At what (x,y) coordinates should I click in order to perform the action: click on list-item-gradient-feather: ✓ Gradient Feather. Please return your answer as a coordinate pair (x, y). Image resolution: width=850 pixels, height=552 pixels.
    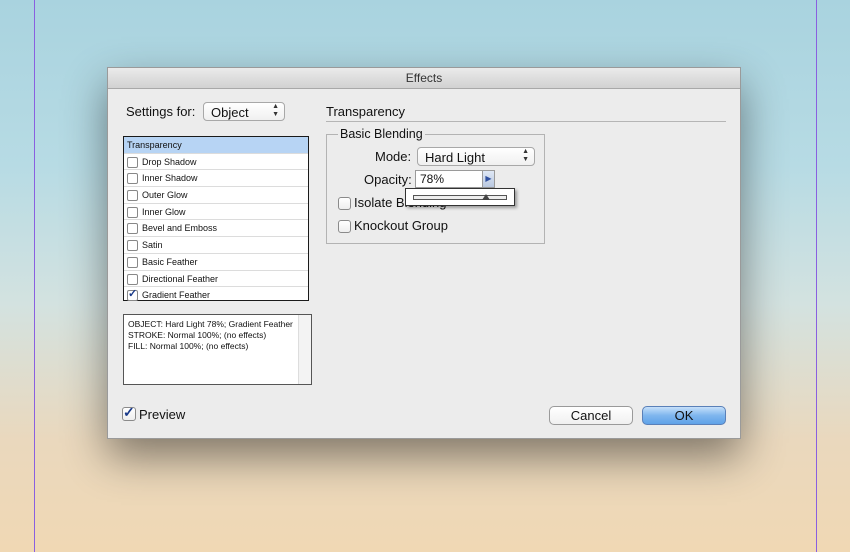
    Looking at the image, I should click on (216, 295).